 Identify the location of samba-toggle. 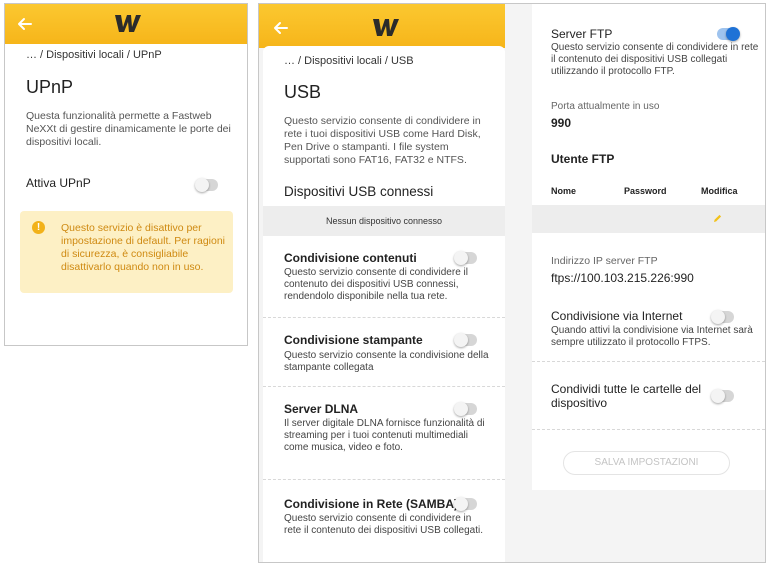
(465, 504).